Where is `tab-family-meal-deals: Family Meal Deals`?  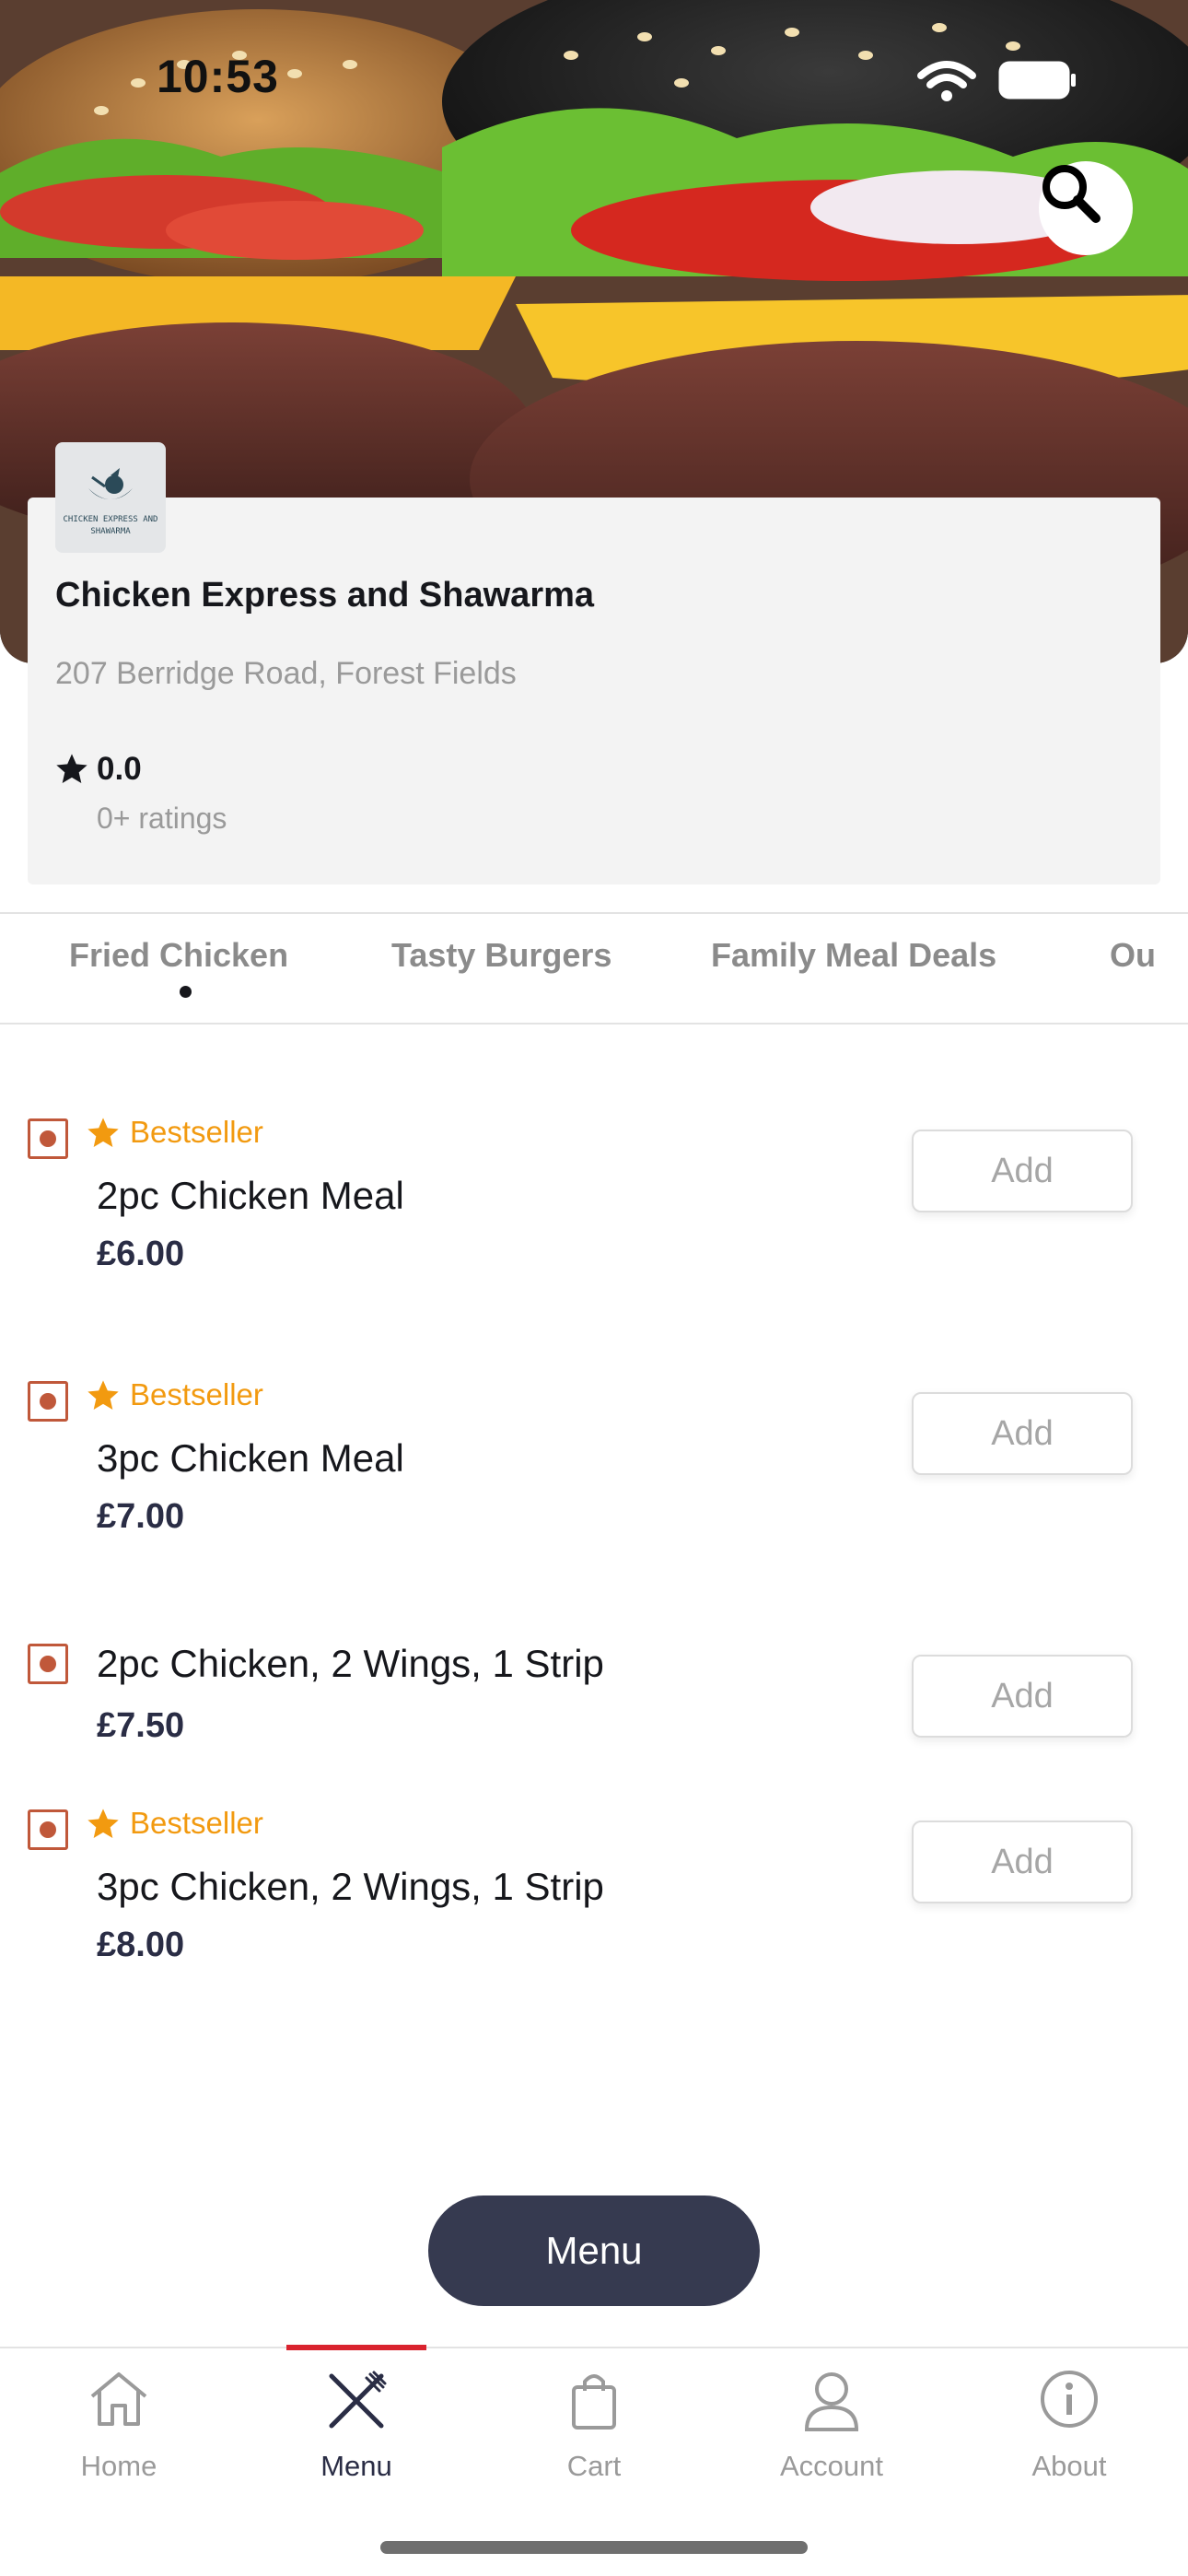
tab-family-meal-deals: Family Meal Deals is located at coordinates (853, 956).